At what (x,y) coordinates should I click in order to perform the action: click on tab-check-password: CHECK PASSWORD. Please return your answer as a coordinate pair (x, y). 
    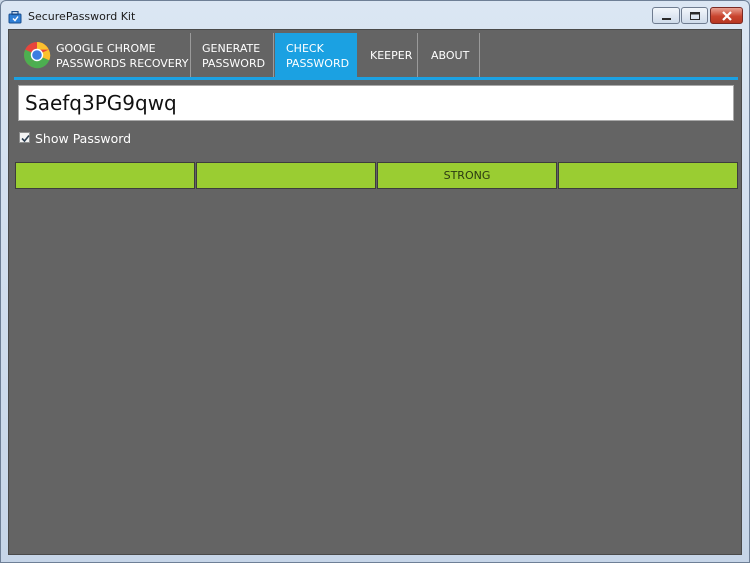
    Looking at the image, I should click on (316, 55).